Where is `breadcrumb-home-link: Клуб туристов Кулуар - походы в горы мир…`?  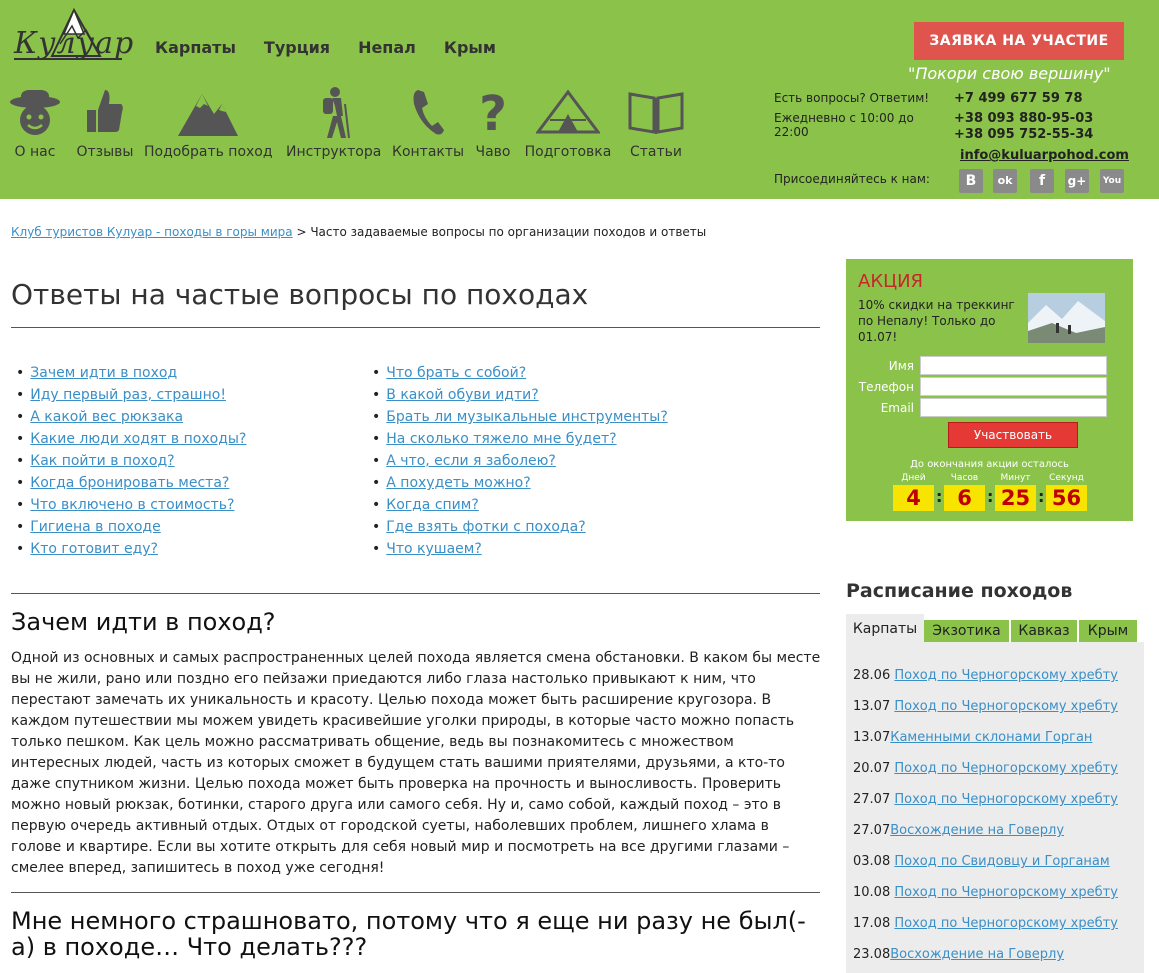 breadcrumb-home-link: Клуб туристов Кулуар - походы в горы мир… is located at coordinates (152, 232).